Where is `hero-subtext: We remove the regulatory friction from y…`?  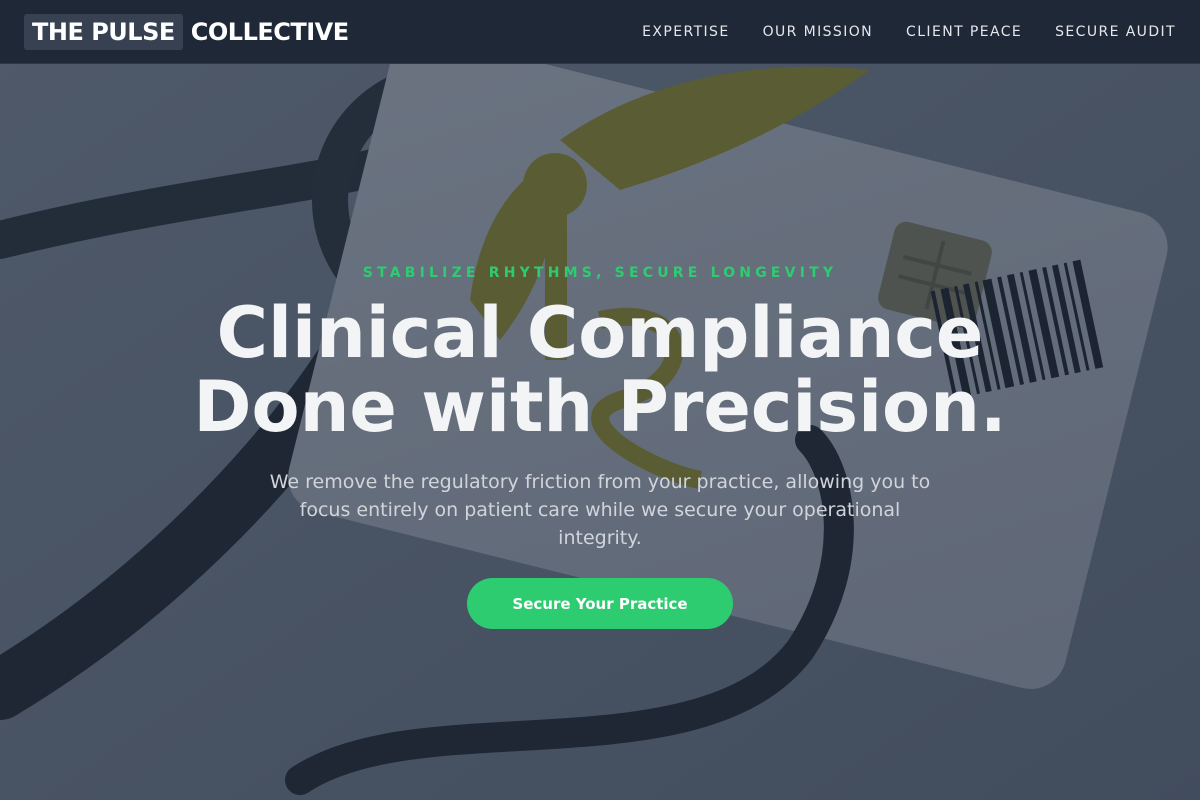
hero-subtext: We remove the regulatory friction from y… is located at coordinates (600, 510).